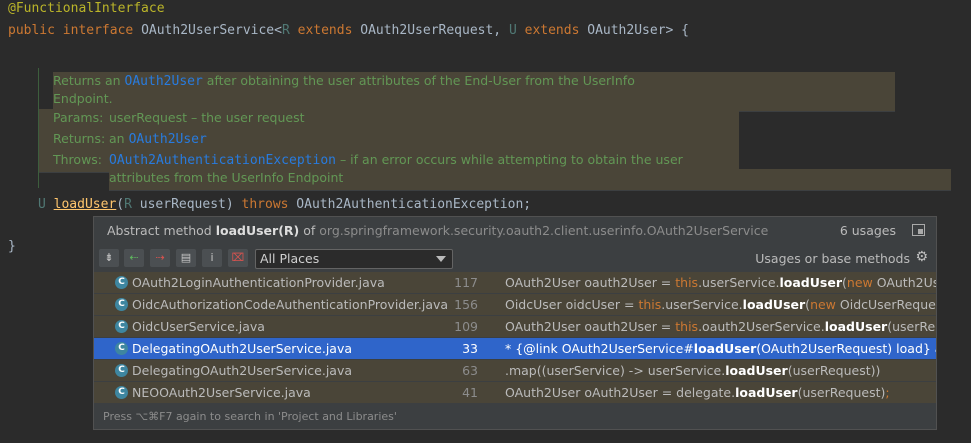 This screenshot has height=443, width=971. What do you see at coordinates (212, 258) in the screenshot?
I see `info-icon: i` at bounding box center [212, 258].